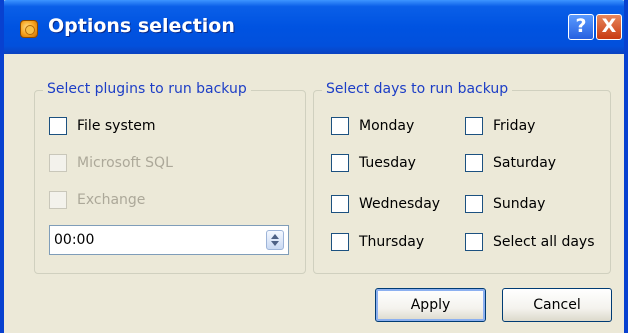 This screenshot has width=628, height=333. I want to click on day-friday-option: Friday, so click(500, 126).